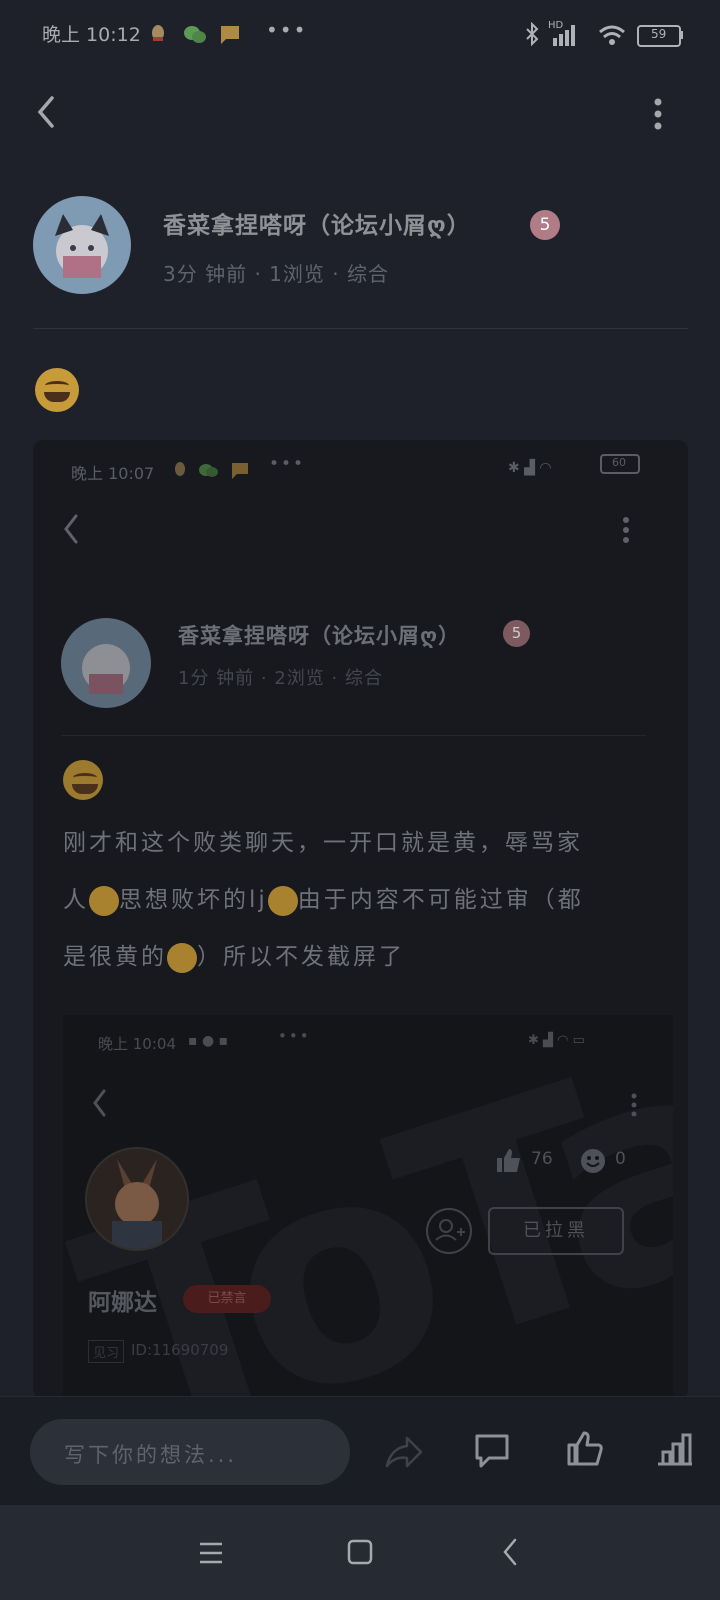 This screenshot has height=1600, width=720. Describe the element at coordinates (240, 471) in the screenshot. I see `embedded-message-icon` at that location.